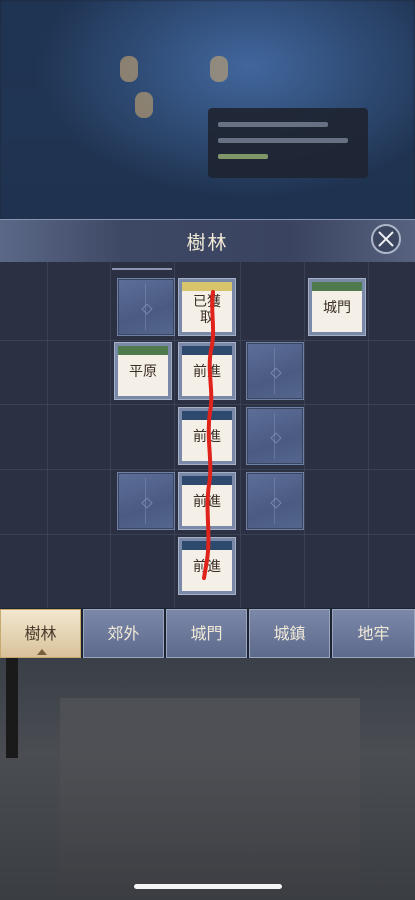  Describe the element at coordinates (209, 435) in the screenshot. I see `route-line-annotation` at that location.